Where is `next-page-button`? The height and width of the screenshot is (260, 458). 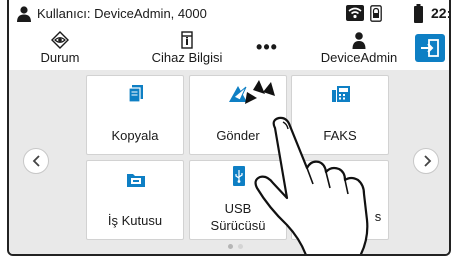 next-page-button is located at coordinates (426, 161).